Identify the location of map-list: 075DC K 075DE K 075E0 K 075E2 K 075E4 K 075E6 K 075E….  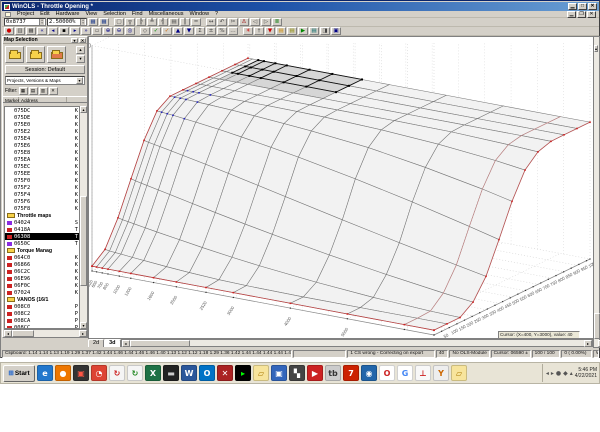
(42, 217).